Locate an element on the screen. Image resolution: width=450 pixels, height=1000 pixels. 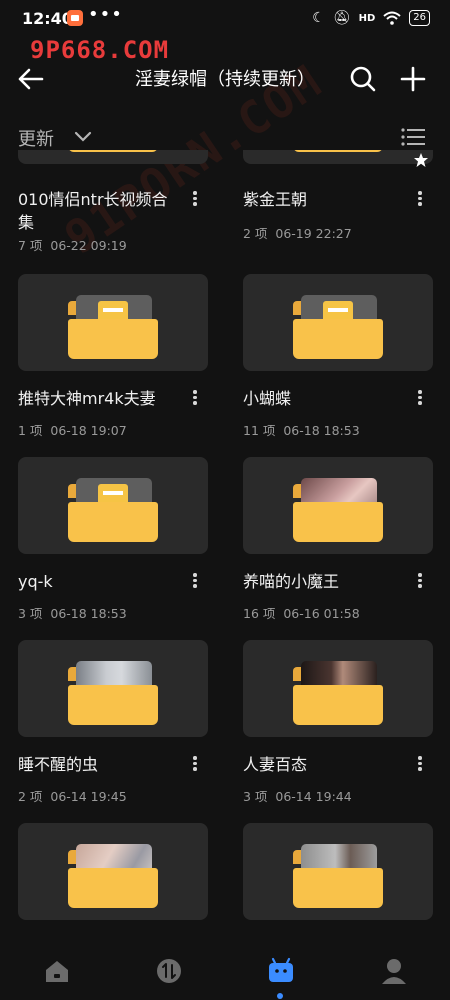
sort-dropdown: 更新 is located at coordinates (36, 138).